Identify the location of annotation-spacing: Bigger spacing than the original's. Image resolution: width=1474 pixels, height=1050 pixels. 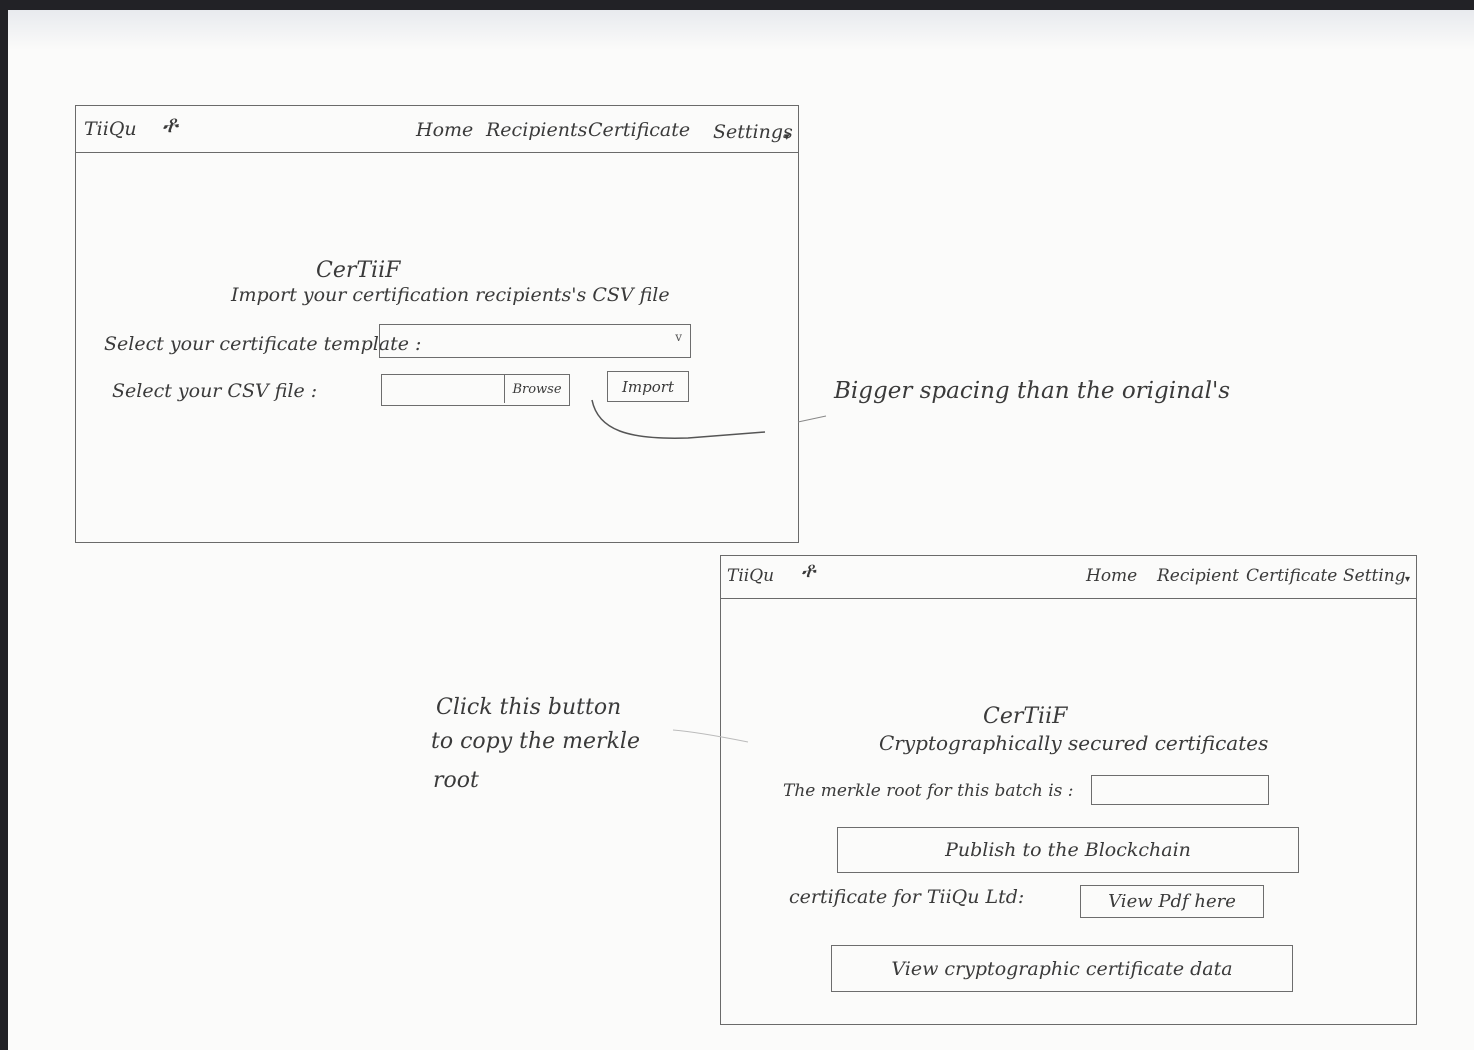
(1032, 391).